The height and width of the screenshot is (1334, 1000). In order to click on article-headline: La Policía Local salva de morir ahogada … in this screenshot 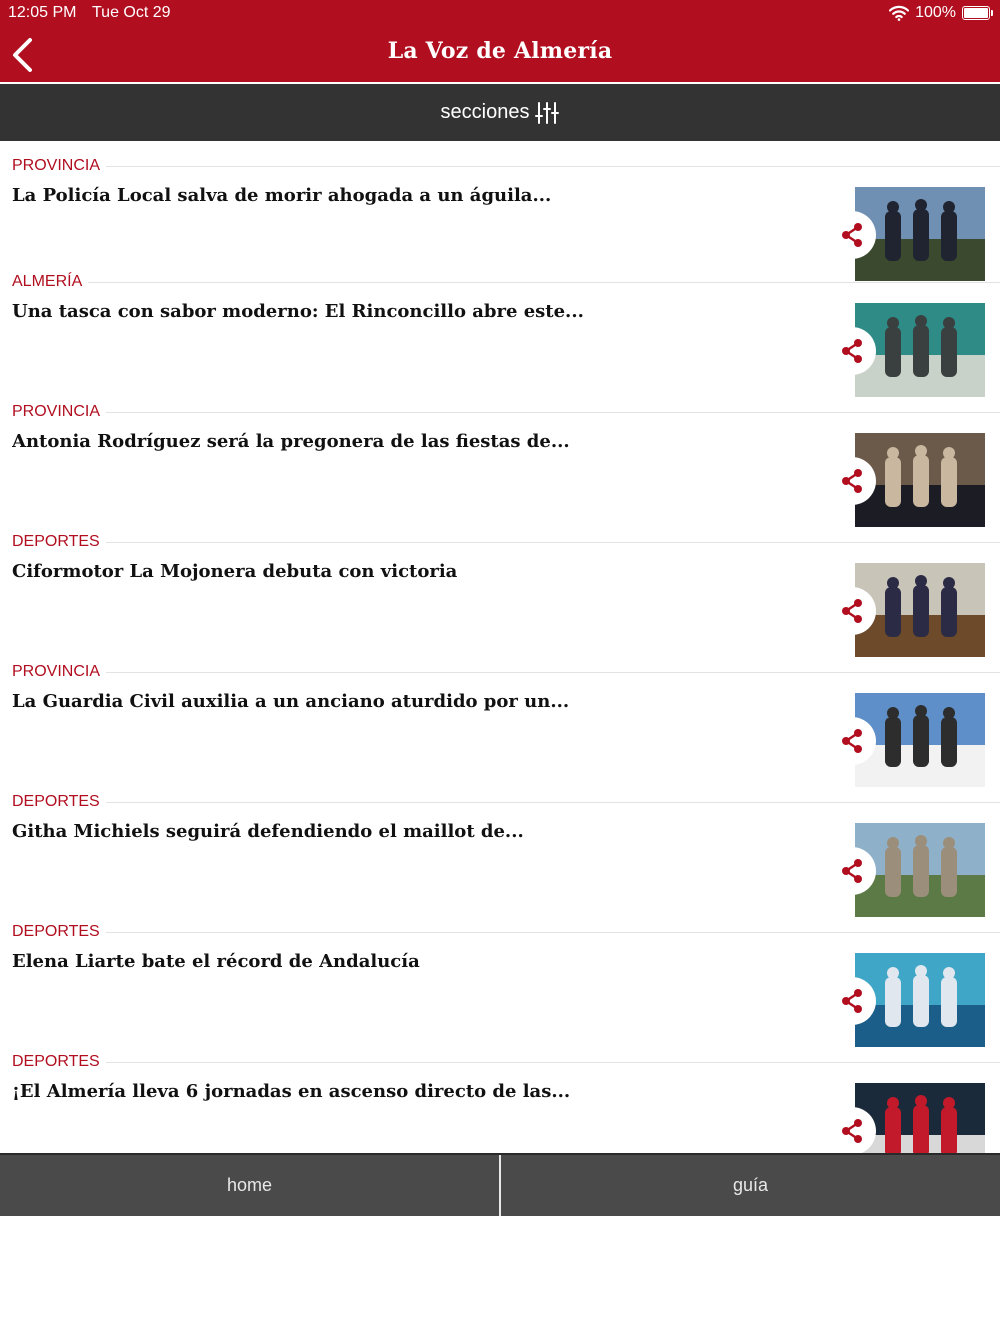, I will do `click(407, 195)`.